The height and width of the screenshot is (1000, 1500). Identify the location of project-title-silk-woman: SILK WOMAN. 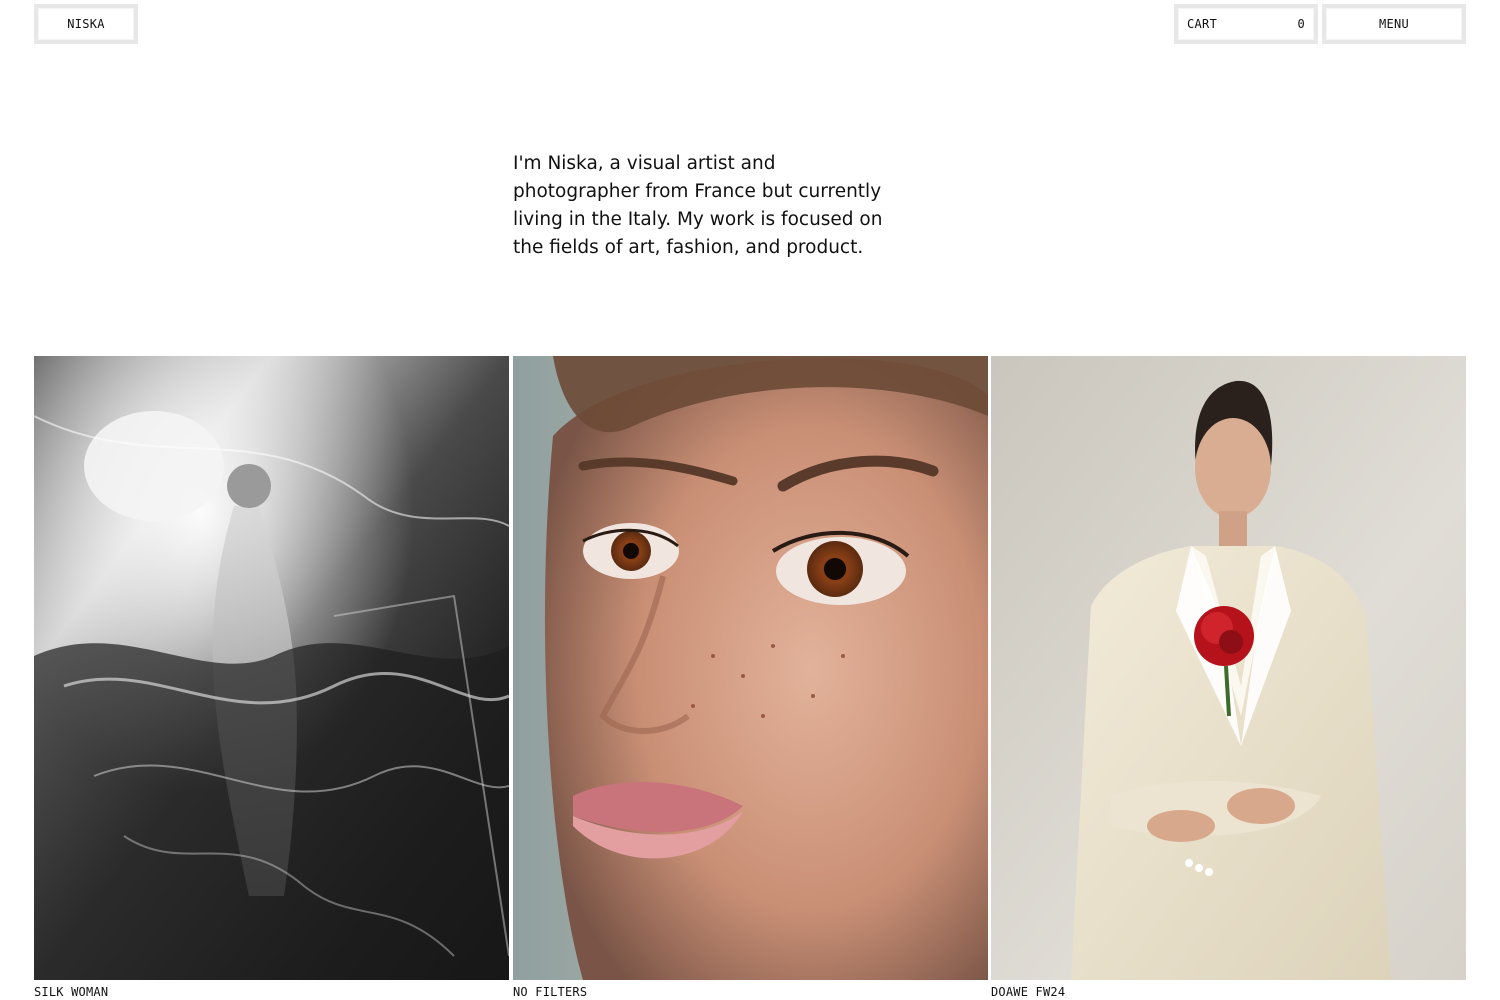
(271, 992).